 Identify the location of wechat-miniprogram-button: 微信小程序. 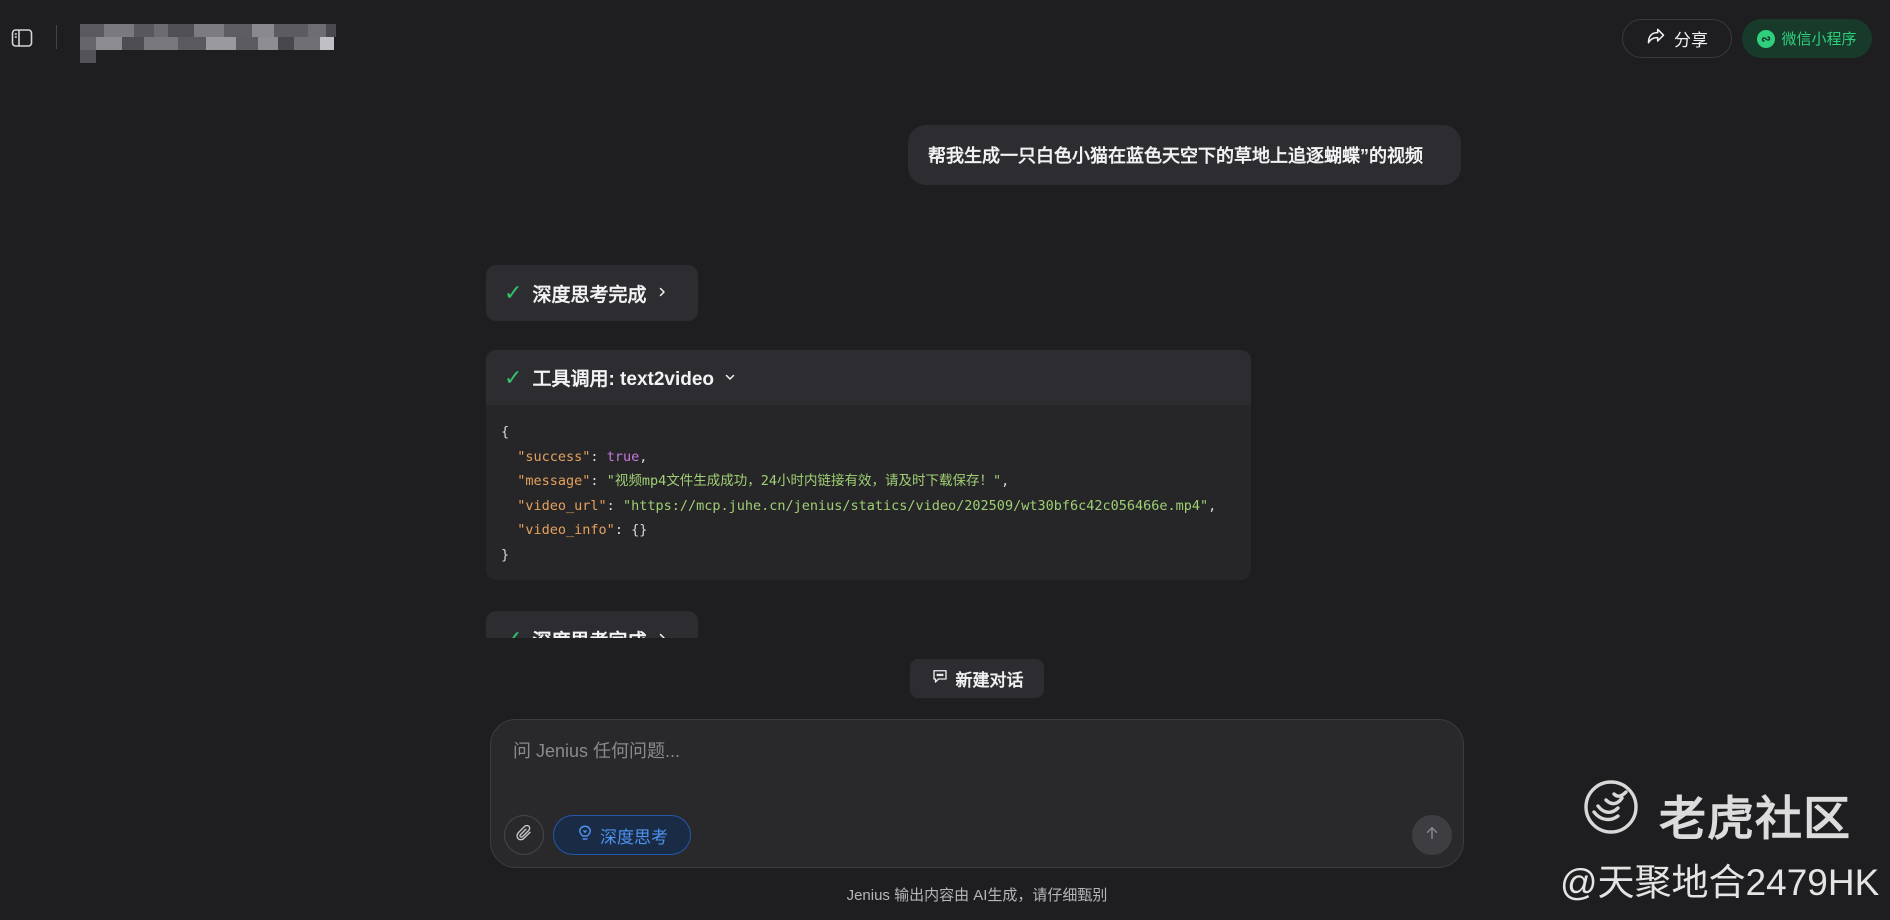
(1807, 38).